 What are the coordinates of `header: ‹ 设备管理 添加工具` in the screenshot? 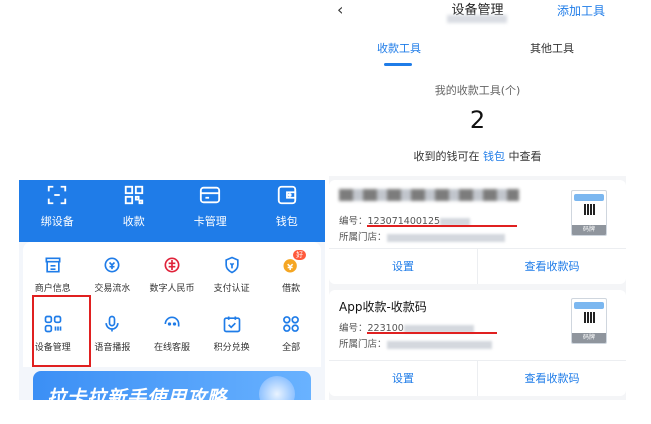 It's located at (477, 15).